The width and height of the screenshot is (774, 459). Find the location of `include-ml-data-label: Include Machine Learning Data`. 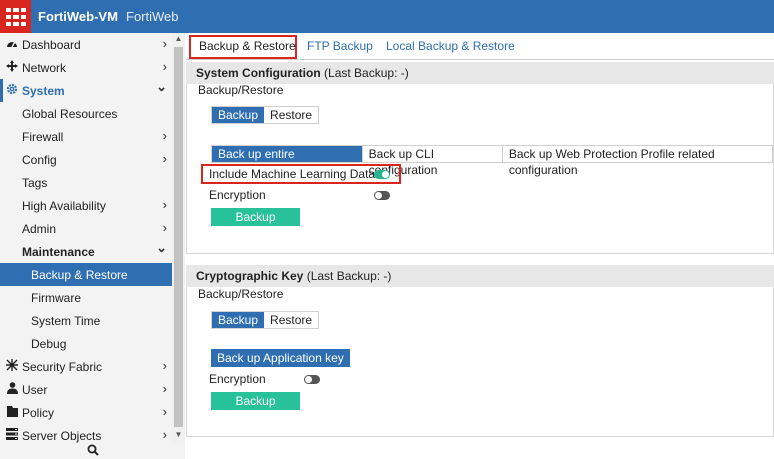

include-ml-data-label: Include Machine Learning Data is located at coordinates (292, 174).